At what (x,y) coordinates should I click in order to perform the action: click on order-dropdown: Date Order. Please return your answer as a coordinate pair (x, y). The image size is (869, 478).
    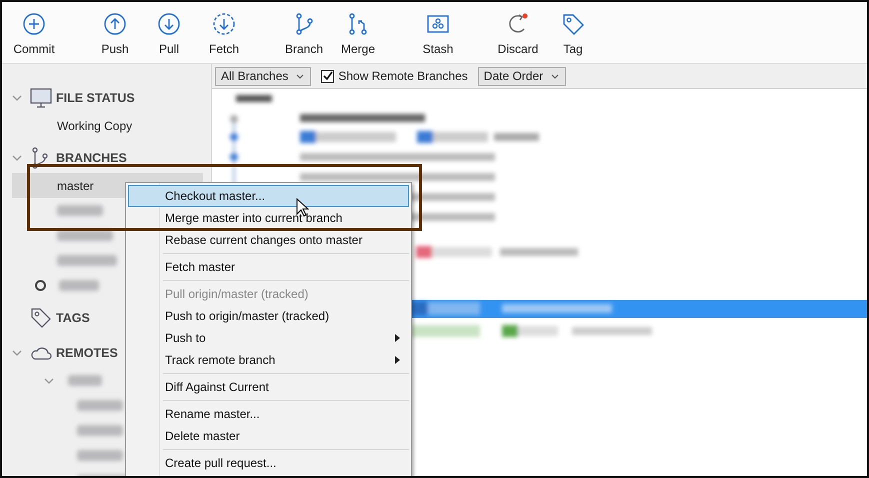
    Looking at the image, I should click on (522, 76).